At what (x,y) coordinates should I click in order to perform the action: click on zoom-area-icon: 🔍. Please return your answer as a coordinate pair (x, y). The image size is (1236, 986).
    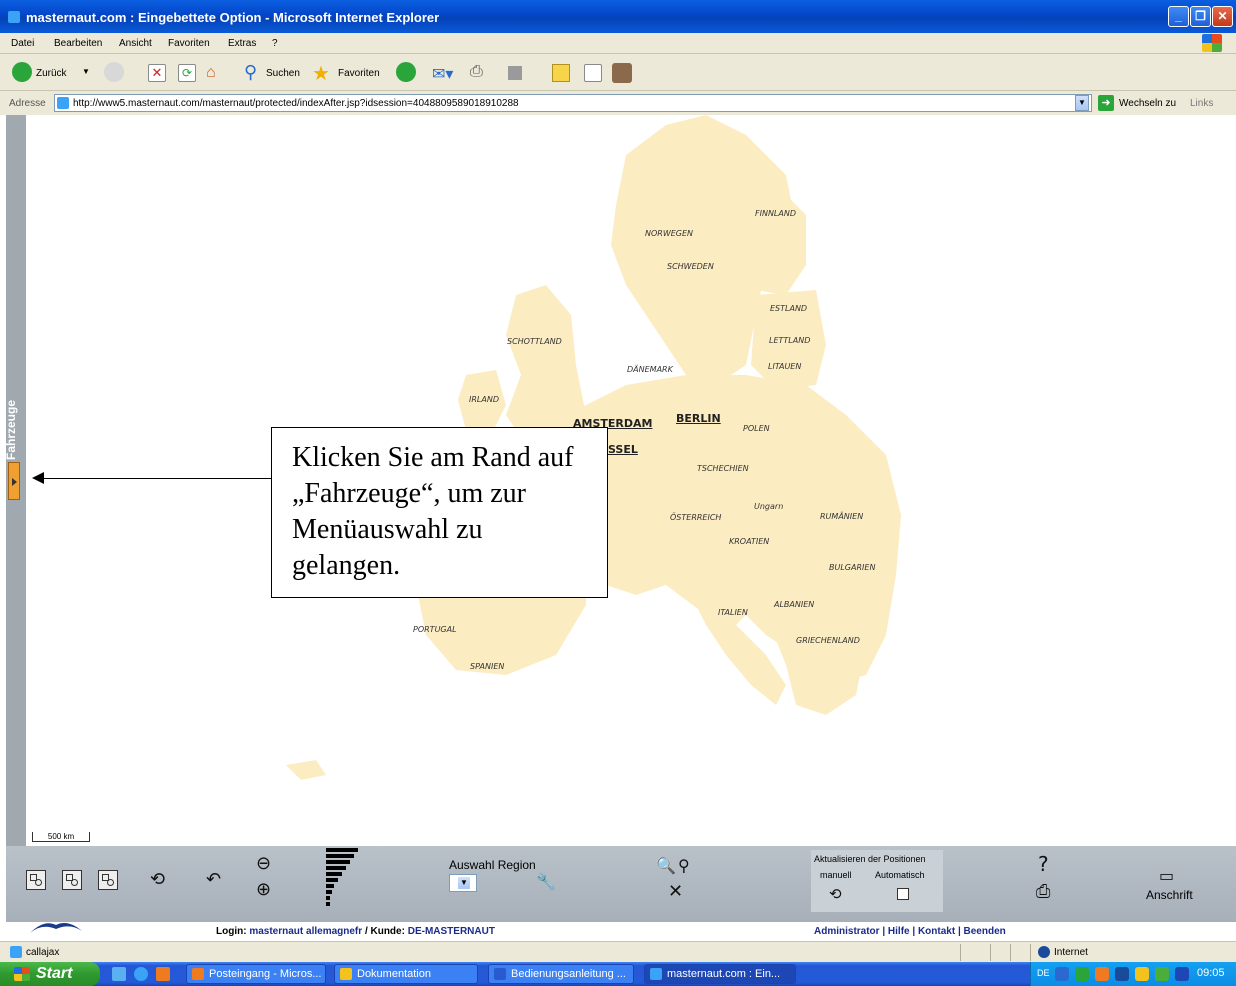
    Looking at the image, I should click on (666, 866).